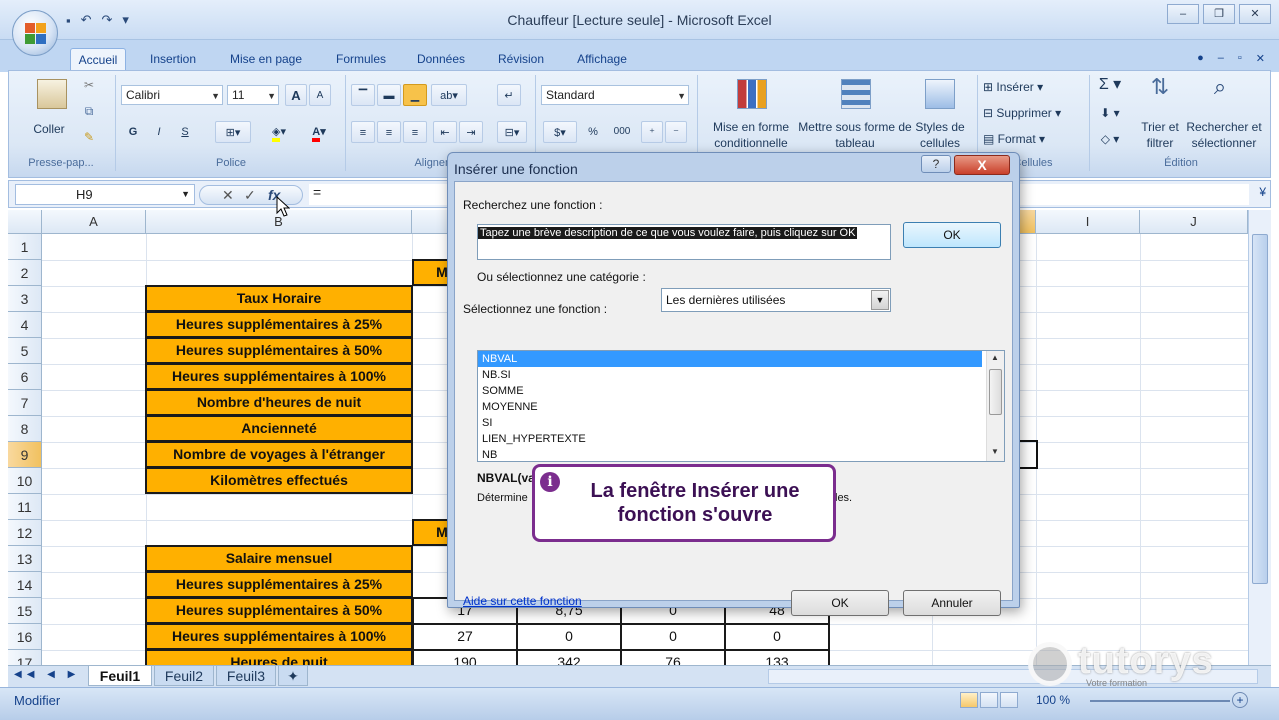 The image size is (1279, 720). I want to click on chevron-down-icon: ▼, so click(880, 300).